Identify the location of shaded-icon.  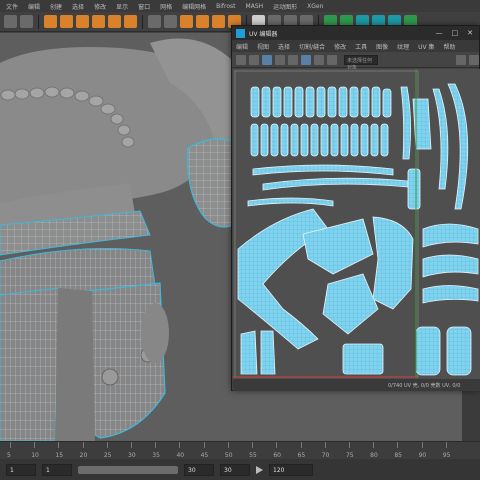
(267, 59).